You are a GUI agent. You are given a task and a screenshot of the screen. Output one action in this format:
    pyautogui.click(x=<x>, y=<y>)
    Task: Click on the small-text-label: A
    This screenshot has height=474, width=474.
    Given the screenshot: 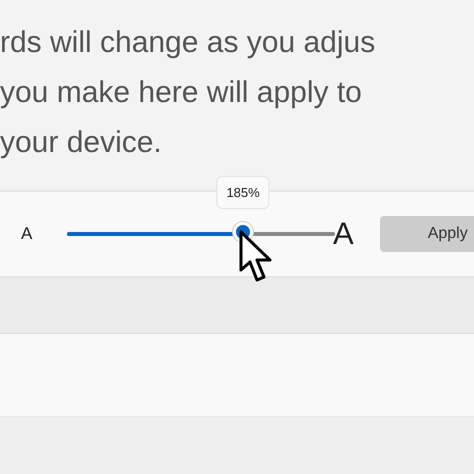 What is the action you would take?
    pyautogui.click(x=27, y=234)
    